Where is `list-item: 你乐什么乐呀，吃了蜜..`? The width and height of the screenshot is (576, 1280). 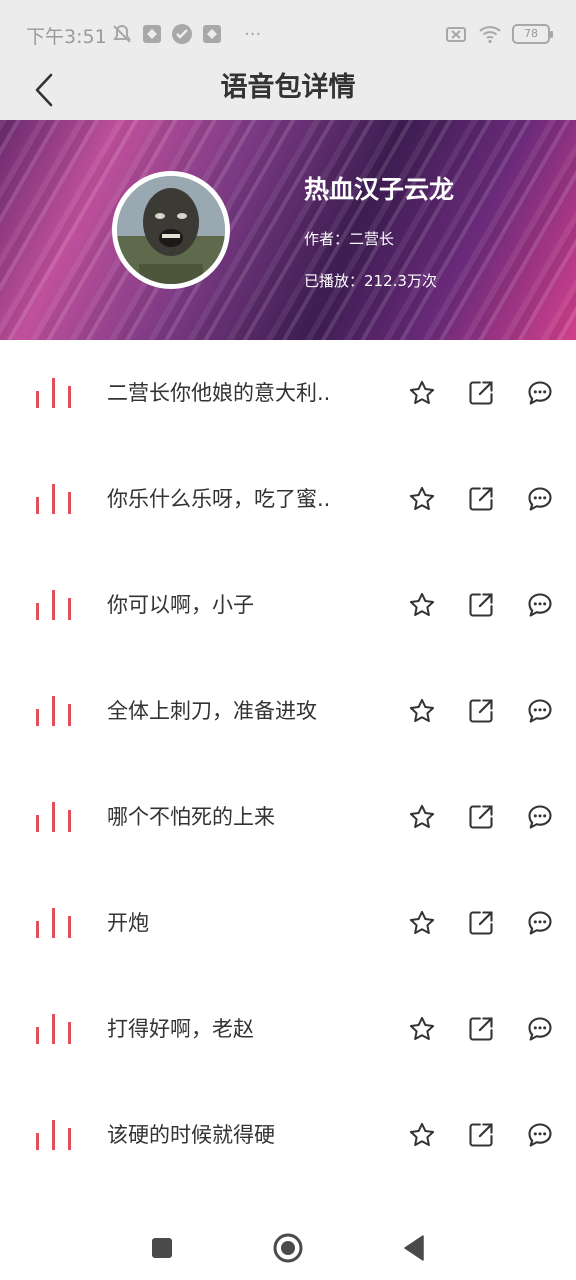
list-item: 你乐什么乐呀，吃了蜜.. is located at coordinates (288, 499).